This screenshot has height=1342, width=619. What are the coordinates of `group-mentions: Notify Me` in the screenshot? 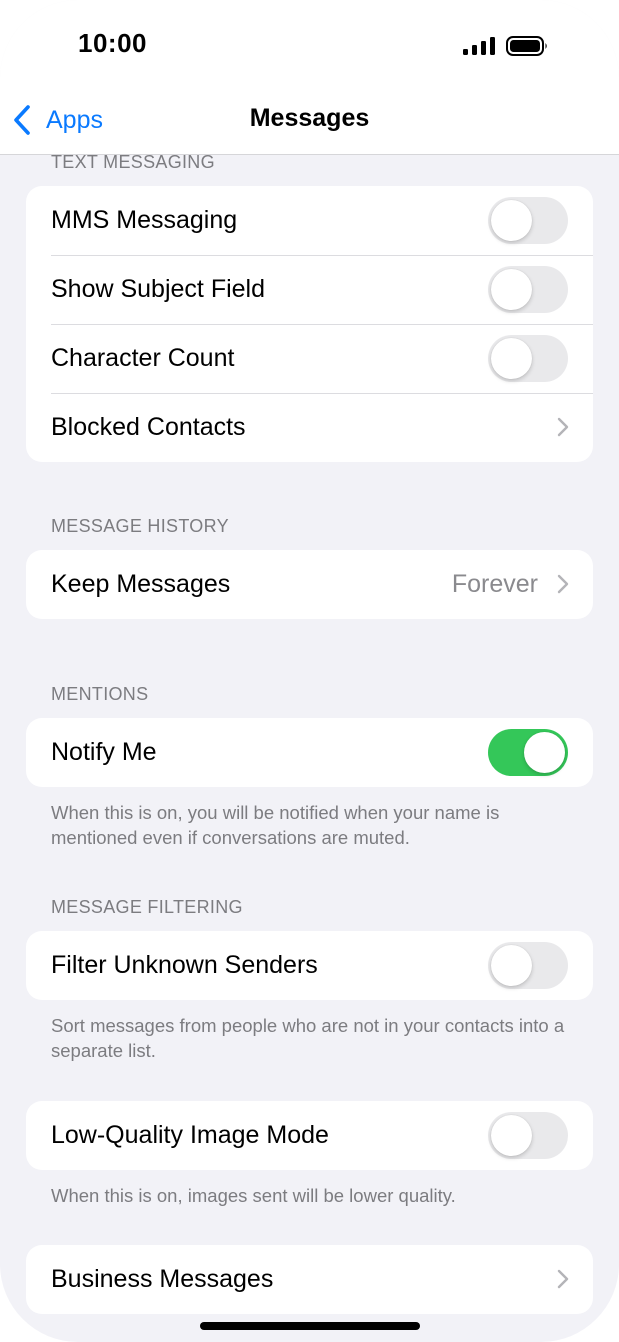 It's located at (309, 752).